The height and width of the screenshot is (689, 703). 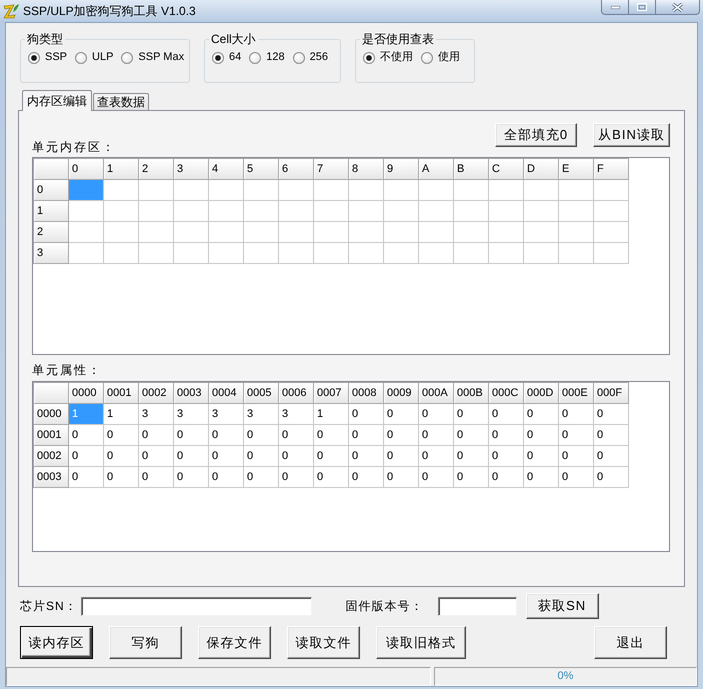 I want to click on close-button, so click(x=677, y=7).